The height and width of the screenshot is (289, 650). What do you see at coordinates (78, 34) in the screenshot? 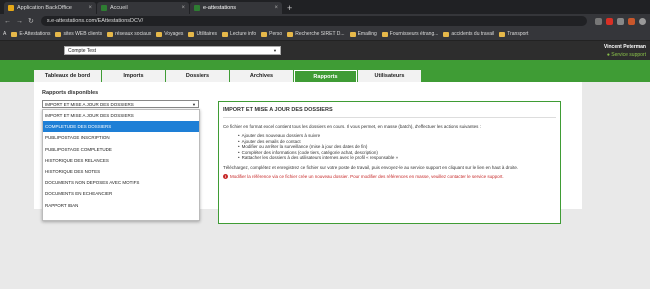
I see `bookmark-item: sites WEB clients` at bounding box center [78, 34].